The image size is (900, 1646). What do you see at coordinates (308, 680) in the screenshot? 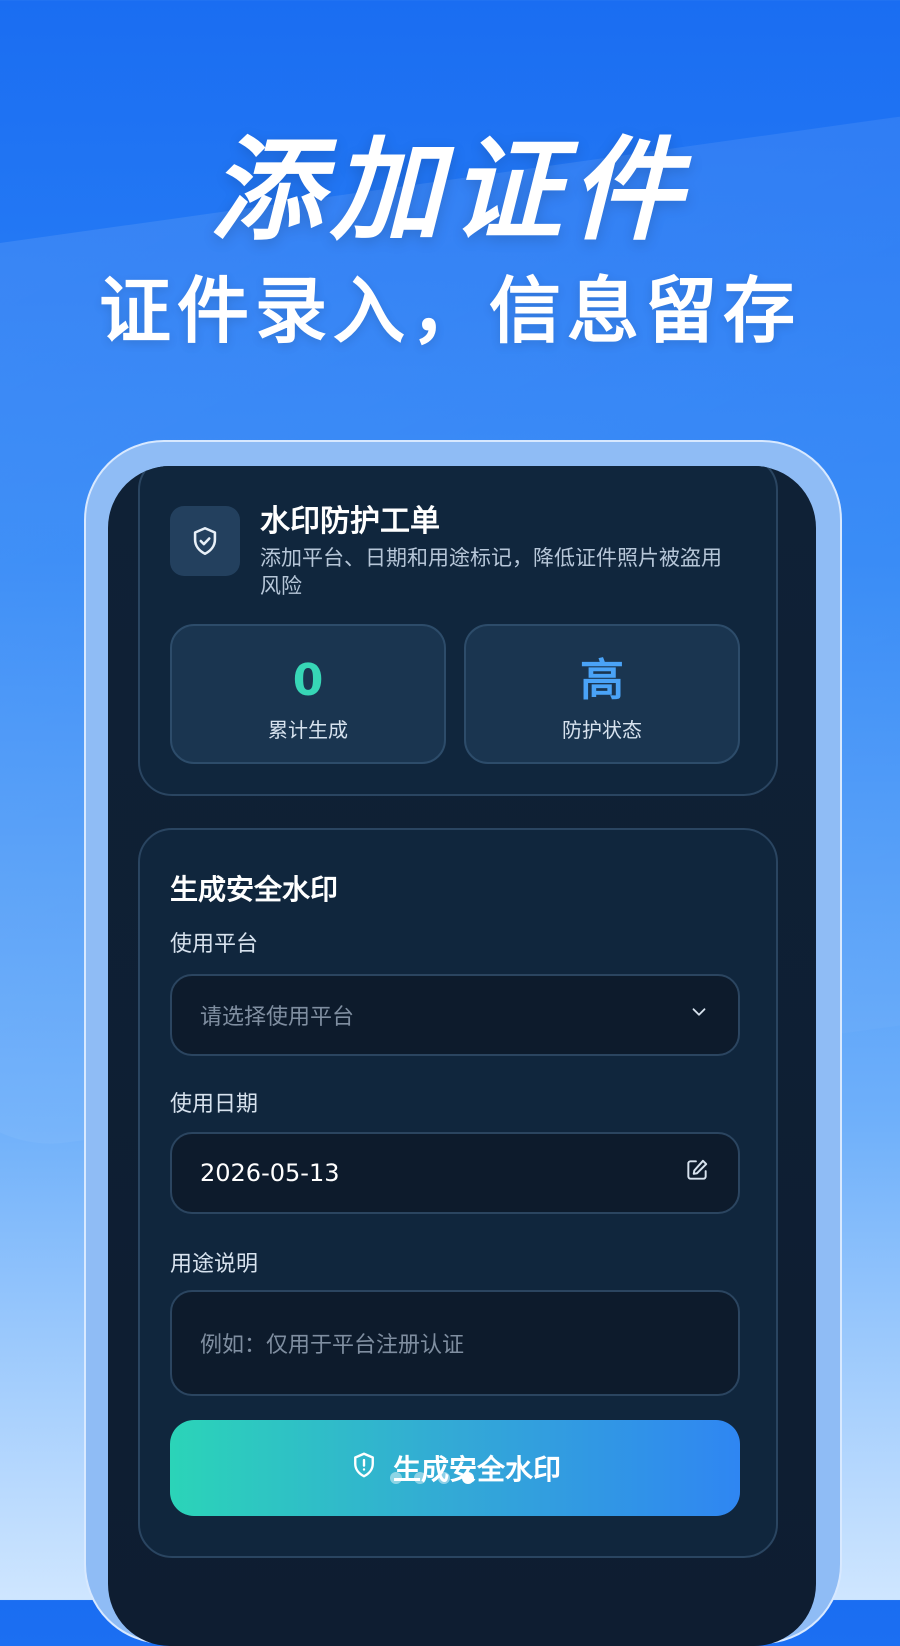
I see `stat-value: 0` at bounding box center [308, 680].